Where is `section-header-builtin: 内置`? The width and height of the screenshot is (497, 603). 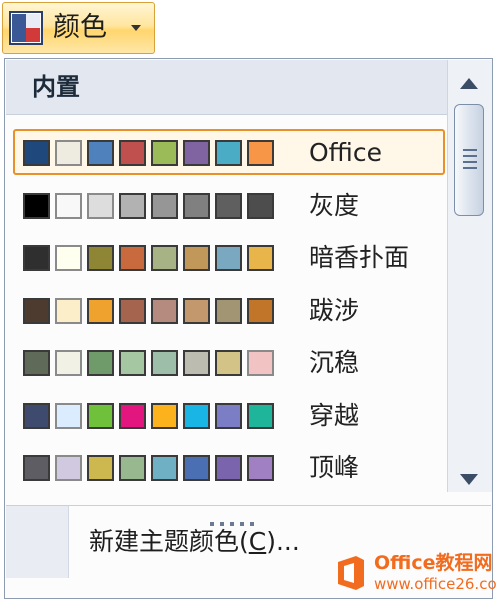
section-header-builtin: 内置 is located at coordinates (226, 87).